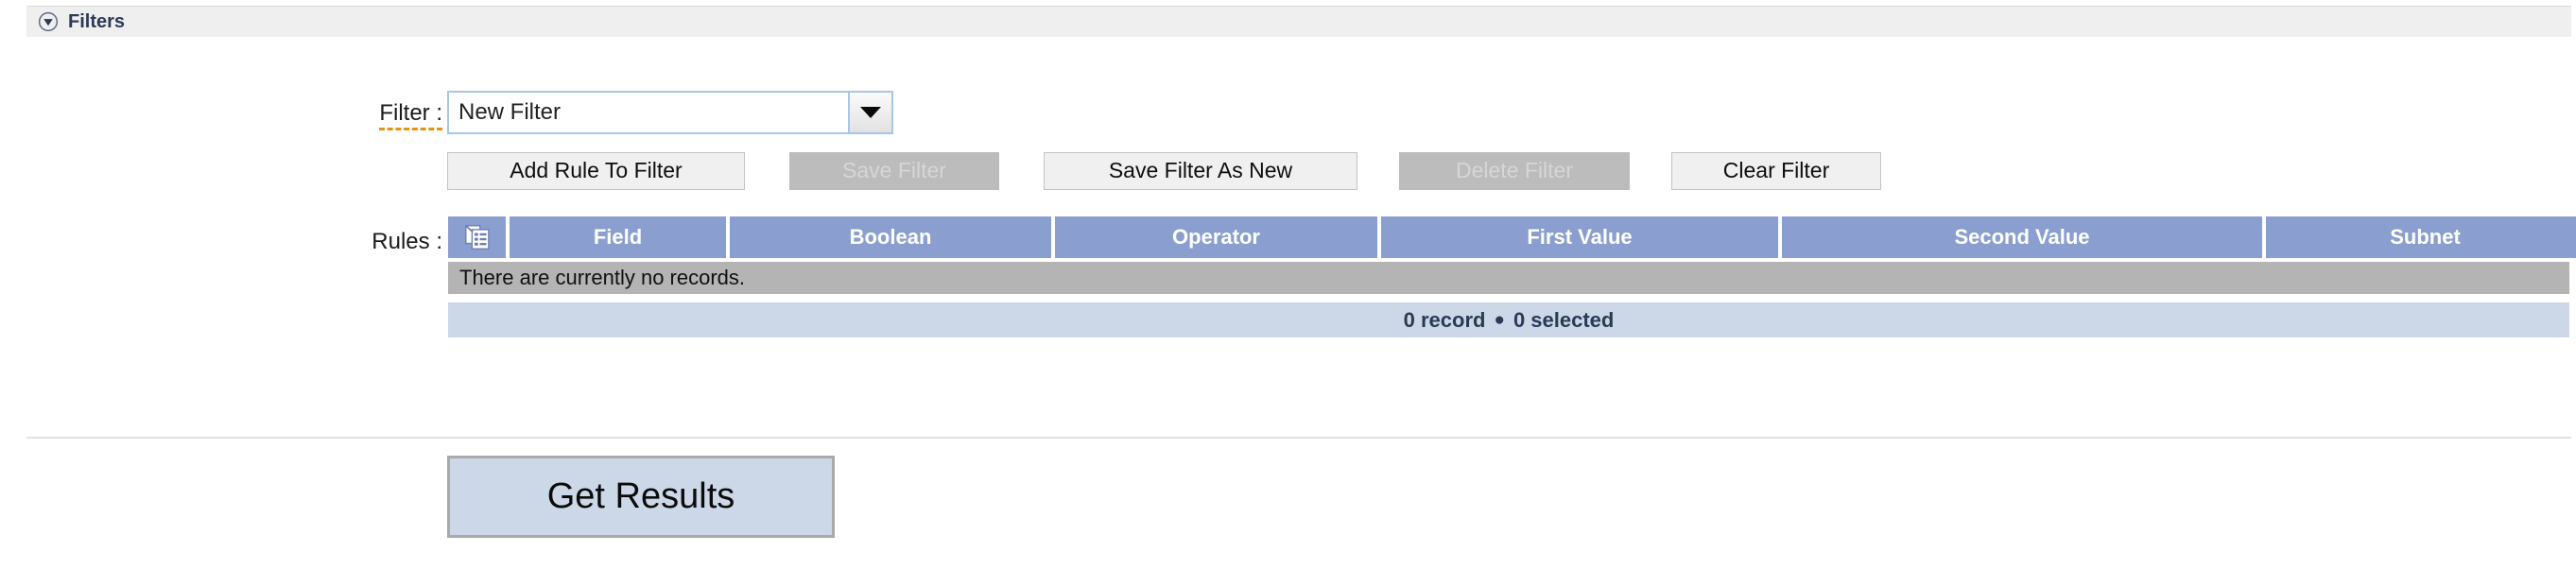 Image resolution: width=2576 pixels, height=570 pixels. Describe the element at coordinates (1200, 171) in the screenshot. I see `save-filter-as-new-button: Save Filter As New` at that location.